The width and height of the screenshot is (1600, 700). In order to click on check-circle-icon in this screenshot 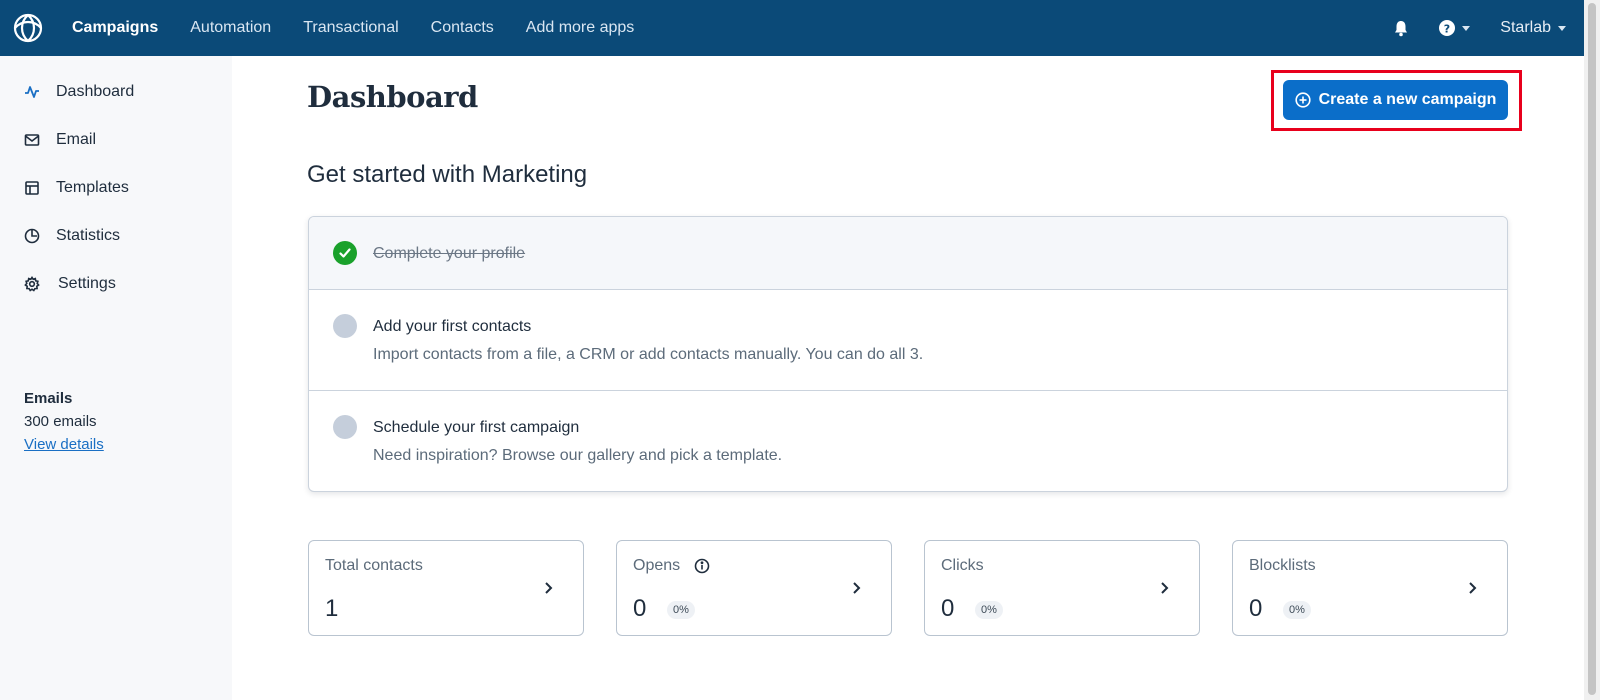, I will do `click(345, 253)`.